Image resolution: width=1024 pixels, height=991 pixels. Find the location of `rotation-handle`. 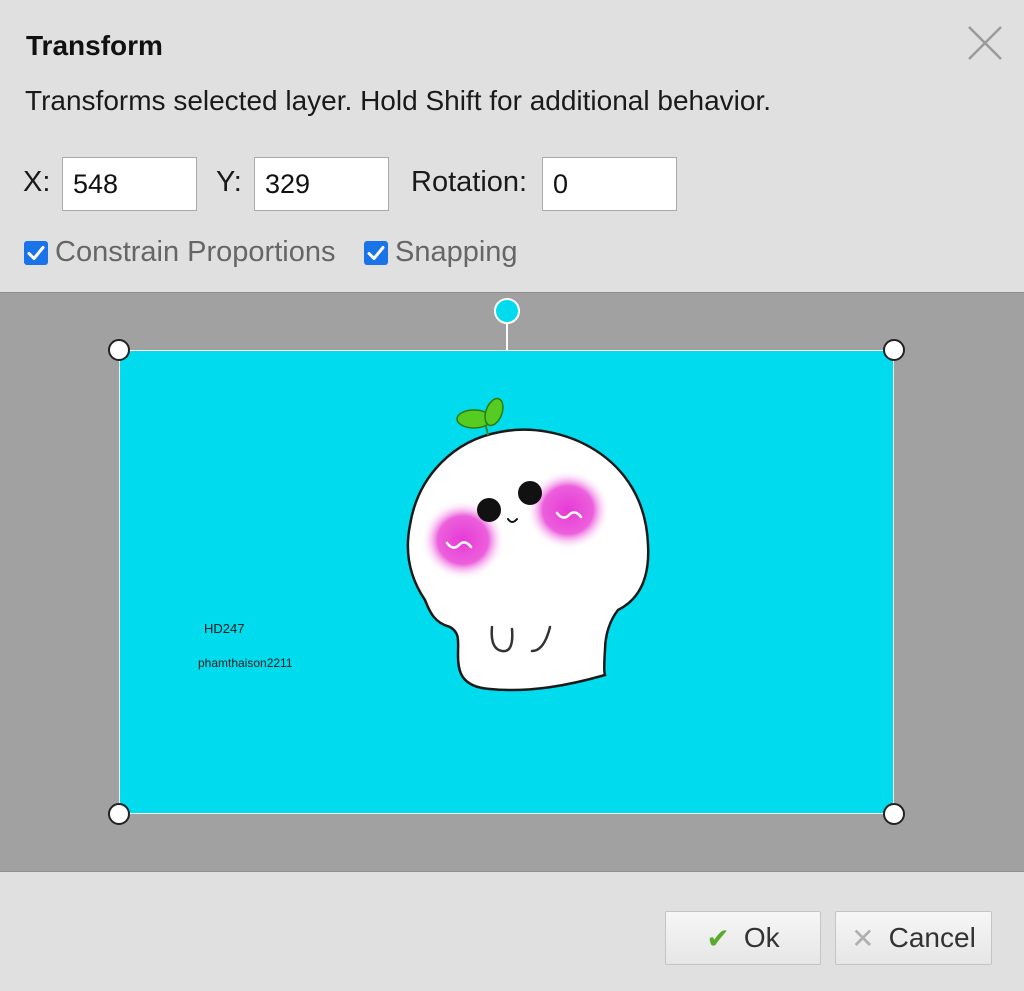

rotation-handle is located at coordinates (507, 311).